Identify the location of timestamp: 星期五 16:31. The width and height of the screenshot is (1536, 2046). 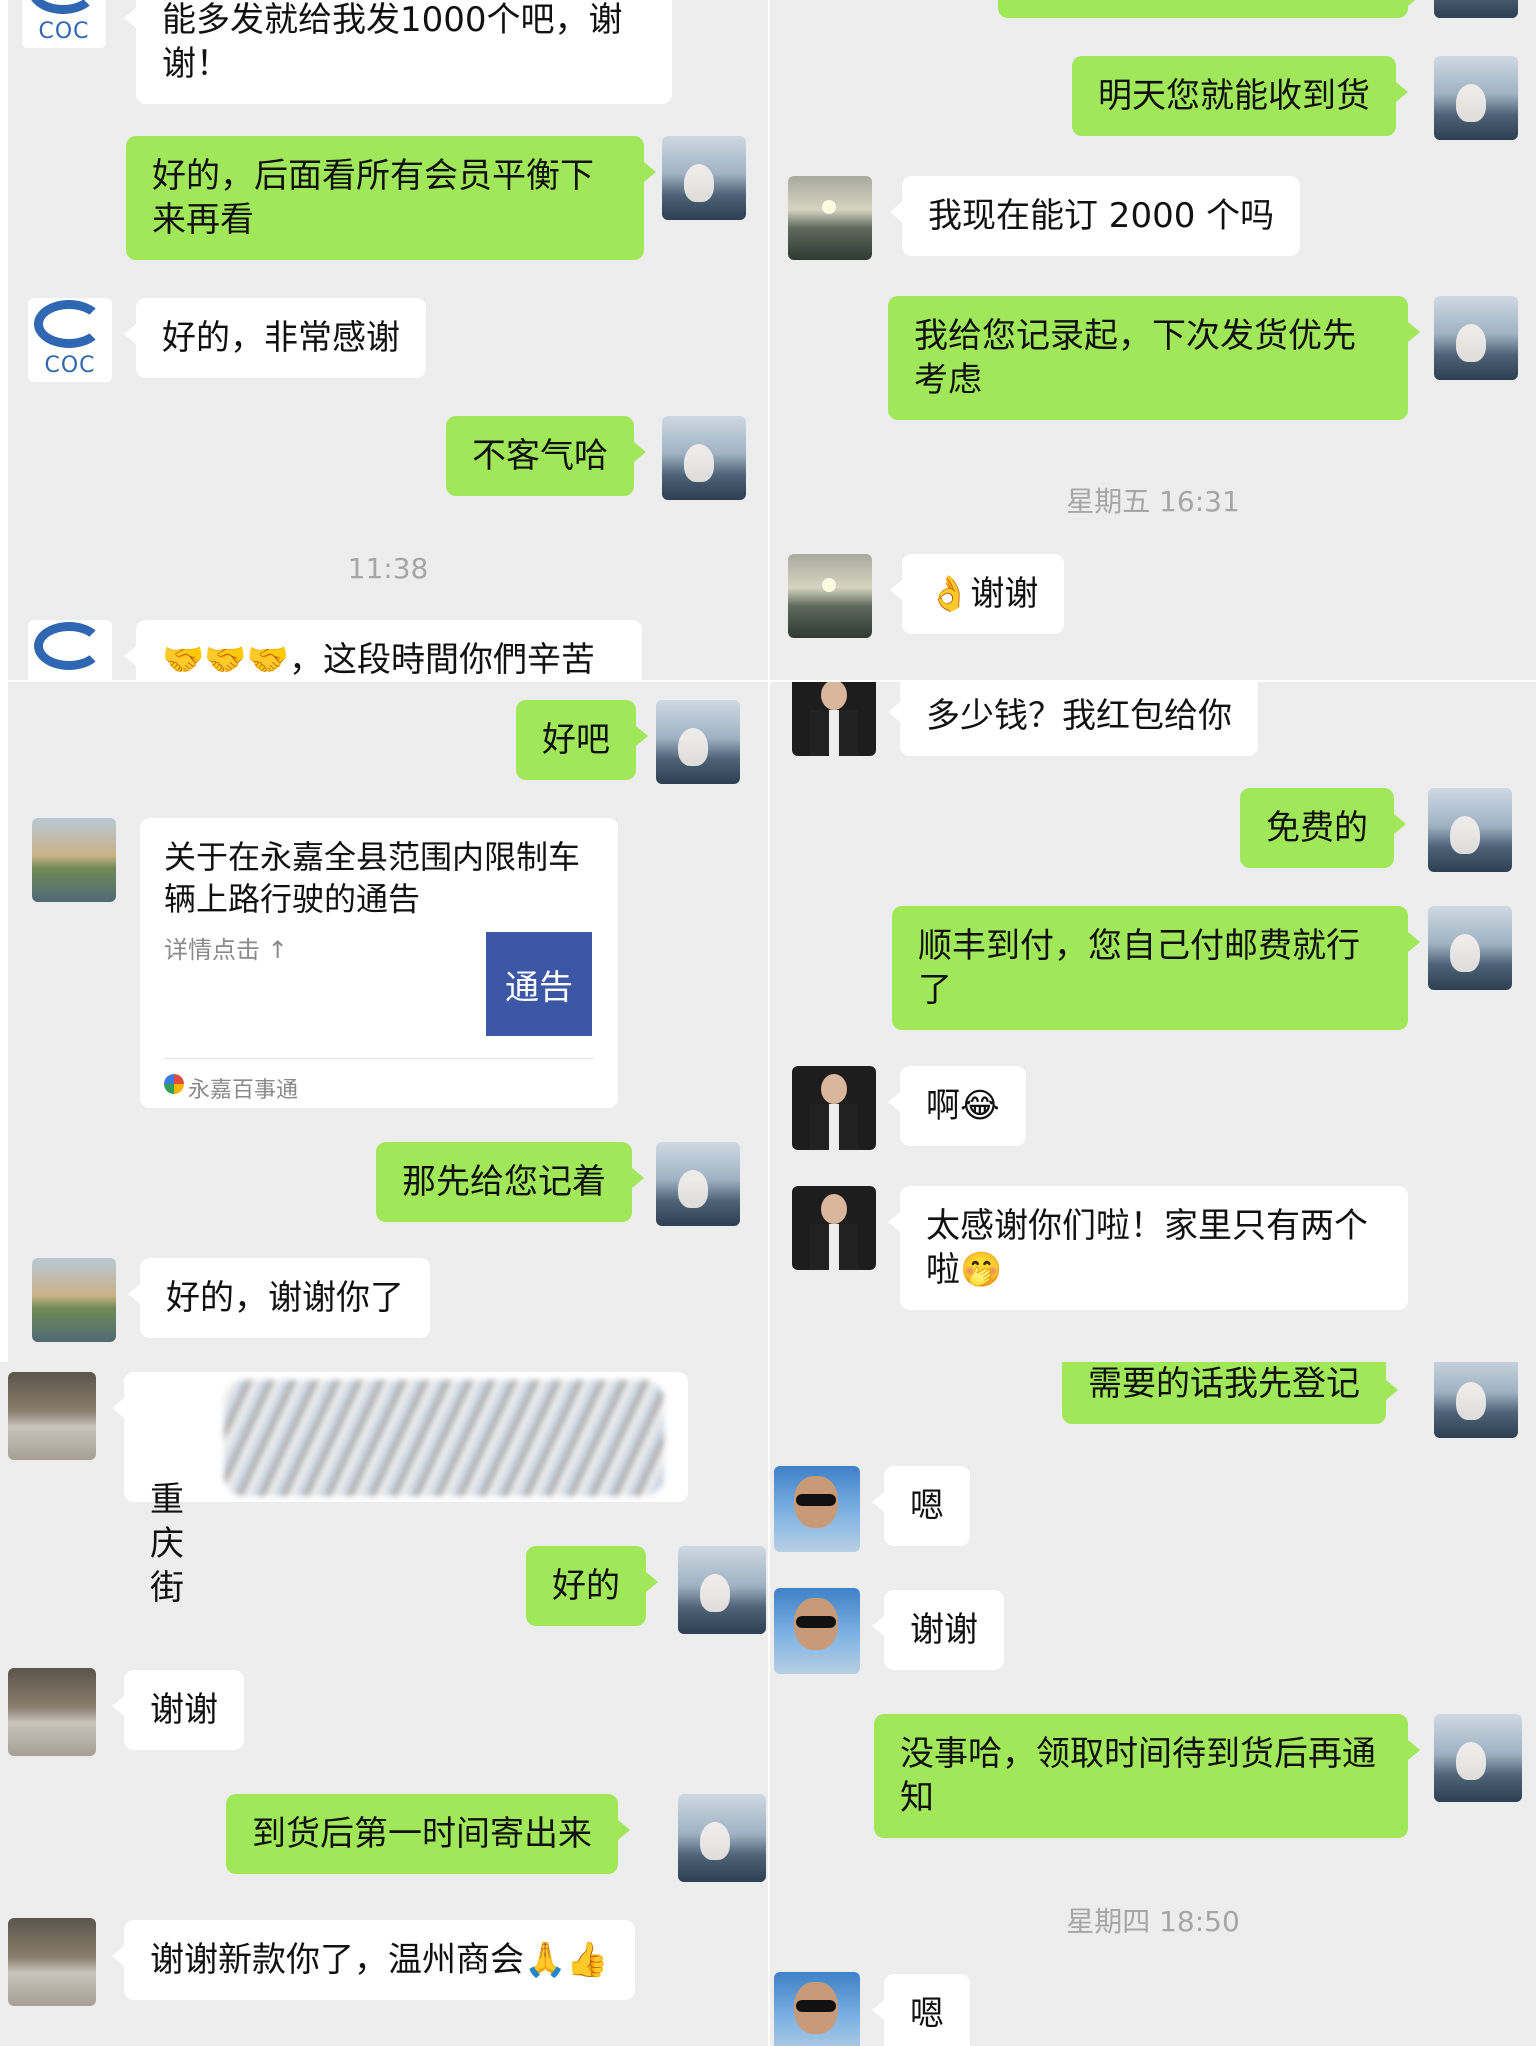
(1153, 501).